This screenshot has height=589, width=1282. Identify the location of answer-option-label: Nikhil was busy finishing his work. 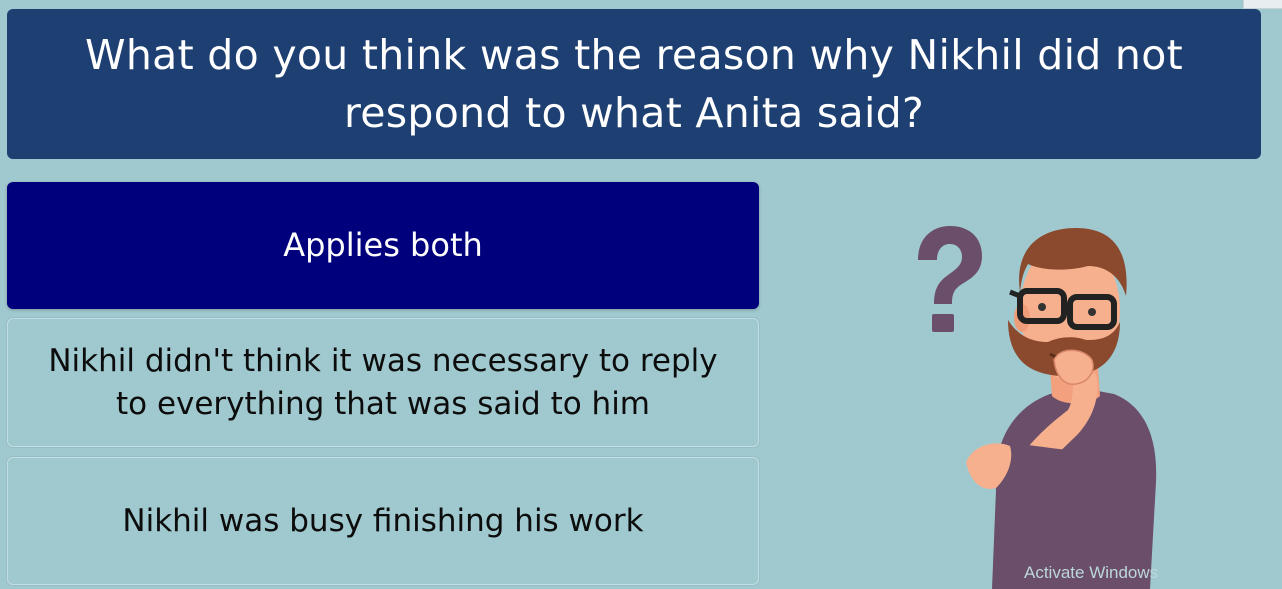
(383, 520).